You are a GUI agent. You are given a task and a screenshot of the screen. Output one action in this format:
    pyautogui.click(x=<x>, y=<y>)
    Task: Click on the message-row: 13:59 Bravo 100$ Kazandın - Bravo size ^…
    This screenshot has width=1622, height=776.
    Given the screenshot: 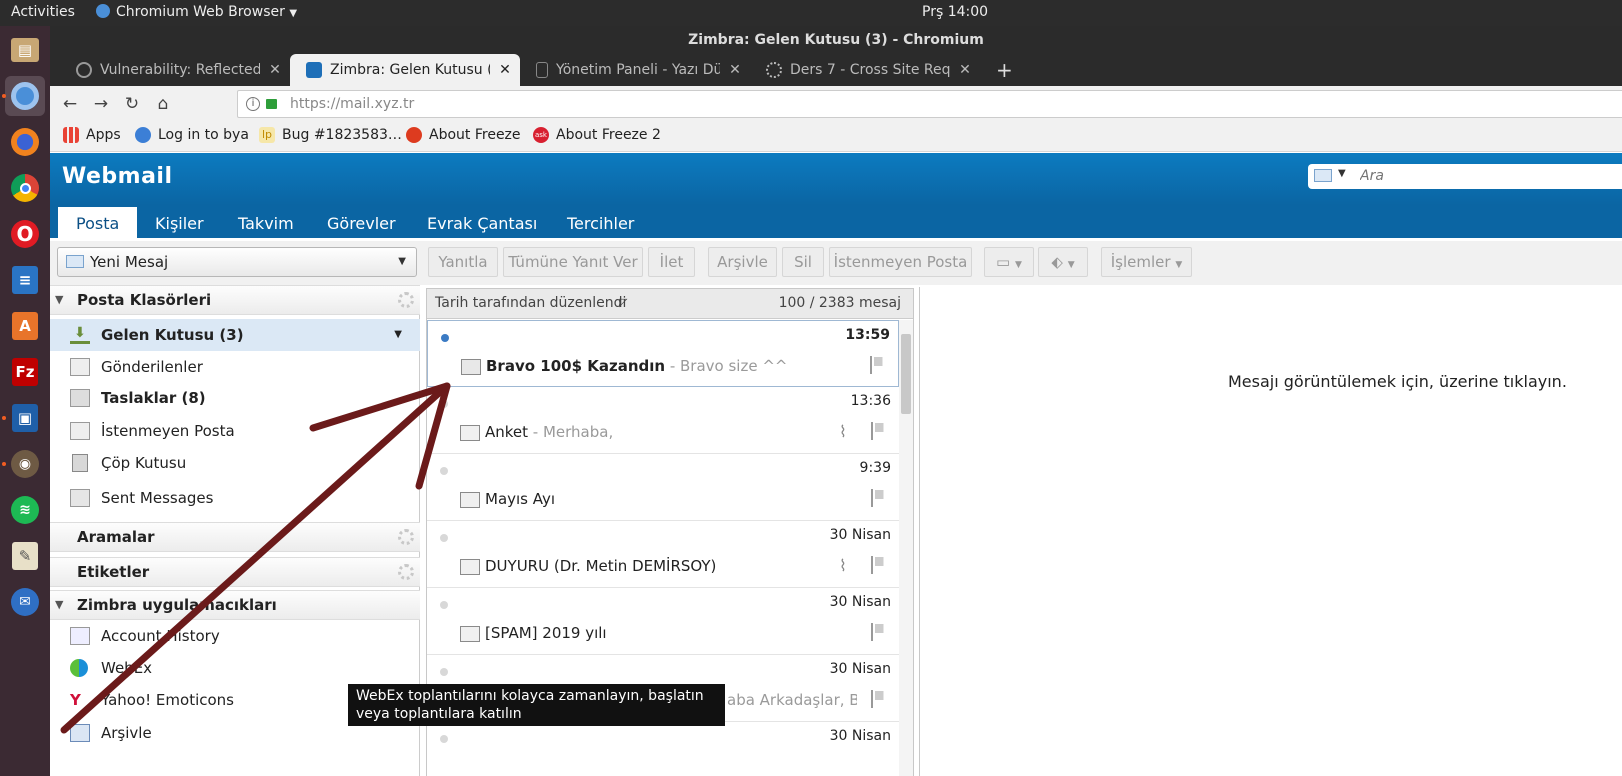 What is the action you would take?
    pyautogui.click(x=663, y=353)
    